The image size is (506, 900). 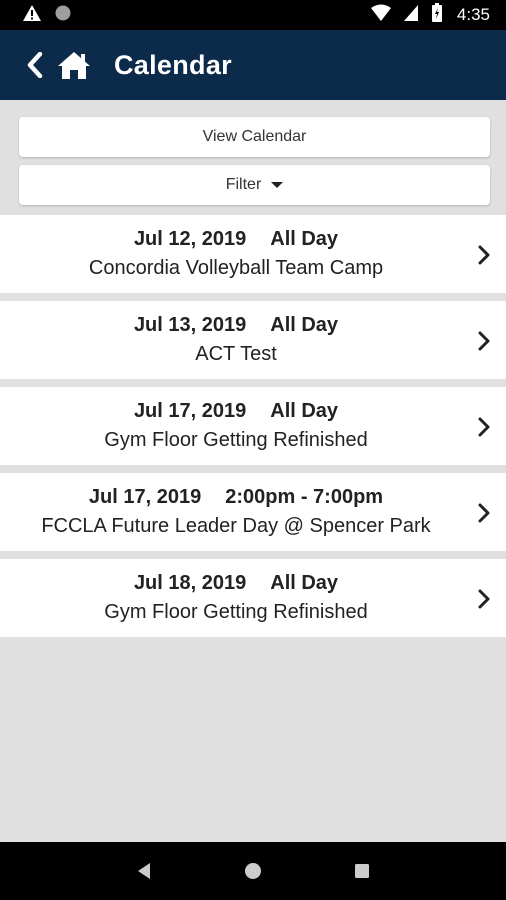 I want to click on status-time: 4:35, so click(x=473, y=14).